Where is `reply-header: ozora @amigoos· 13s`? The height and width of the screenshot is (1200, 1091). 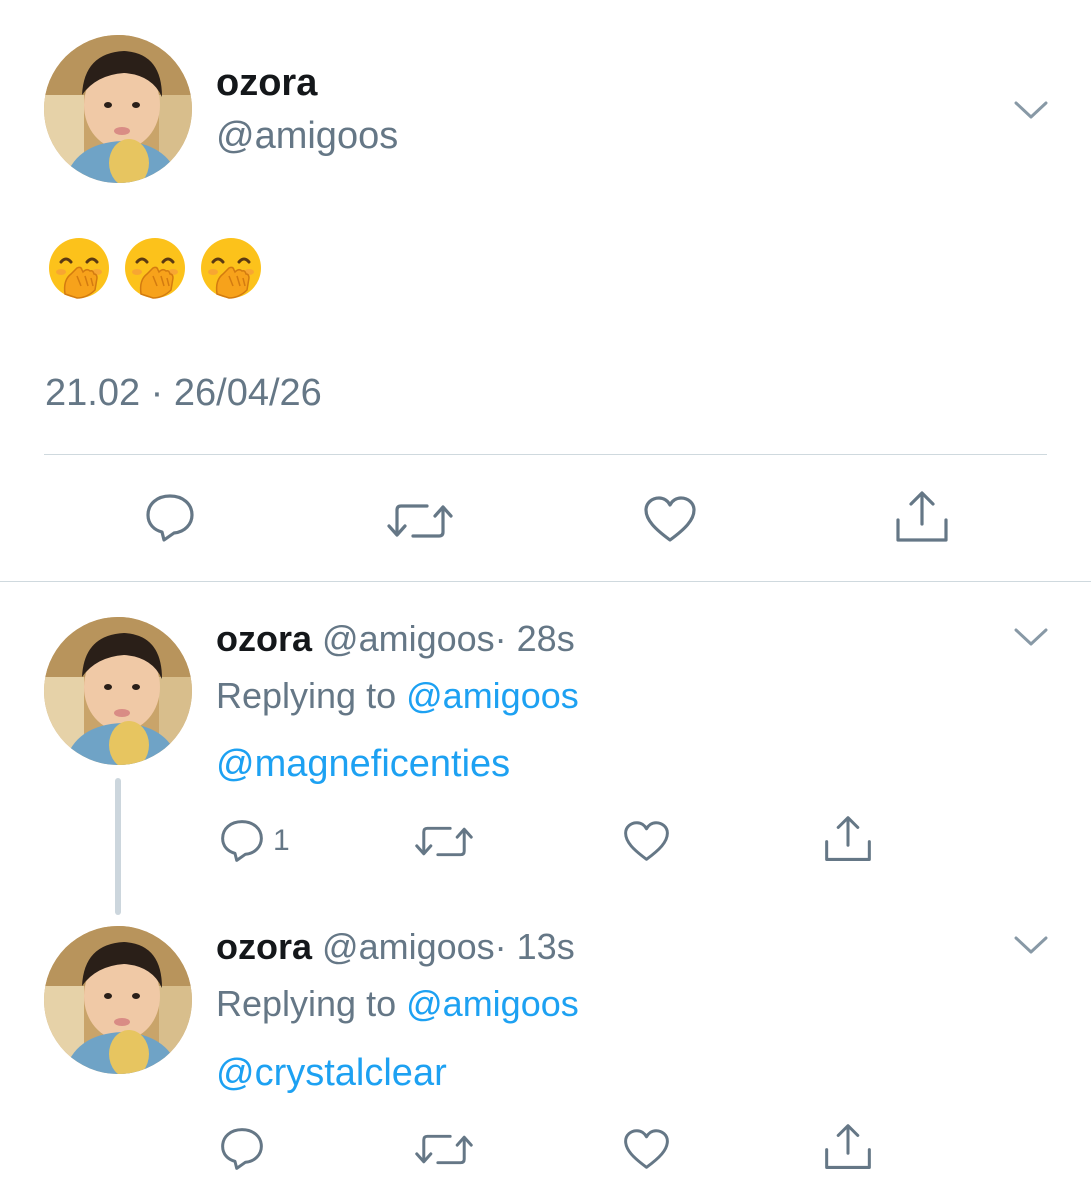 reply-header: ozora @amigoos· 13s is located at coordinates (395, 947).